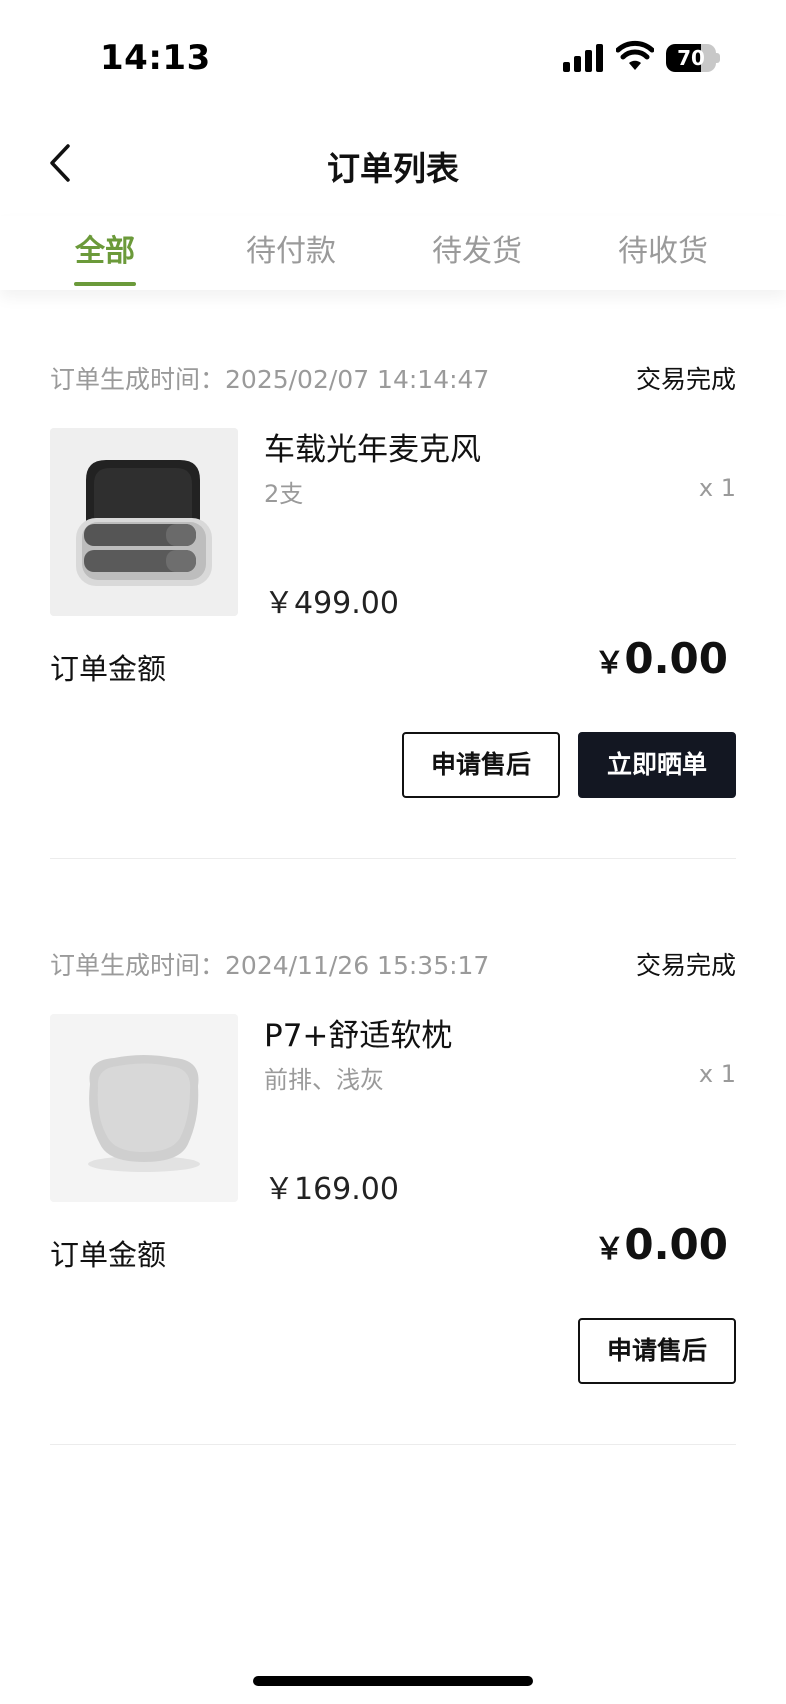 Image resolution: width=786 pixels, height=1704 pixels. Describe the element at coordinates (584, 58) in the screenshot. I see `cellular-signal-icon` at that location.